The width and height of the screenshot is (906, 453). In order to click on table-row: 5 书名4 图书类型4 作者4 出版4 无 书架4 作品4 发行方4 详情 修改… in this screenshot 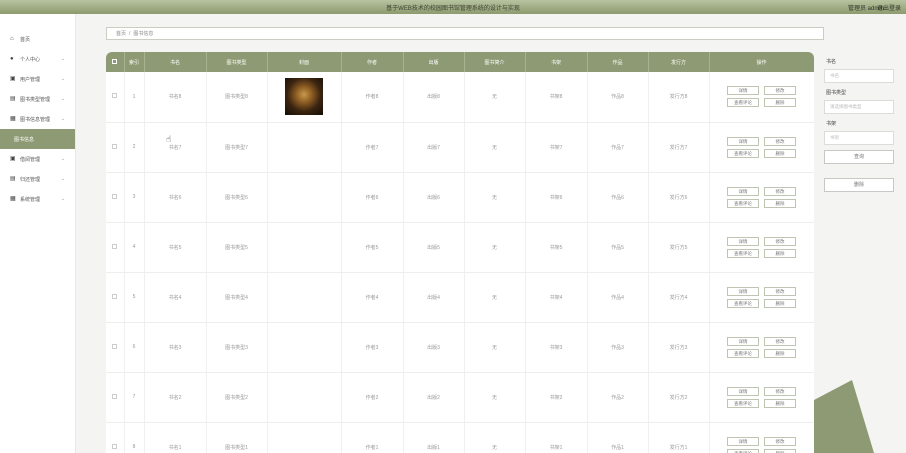, I will do `click(460, 297)`.